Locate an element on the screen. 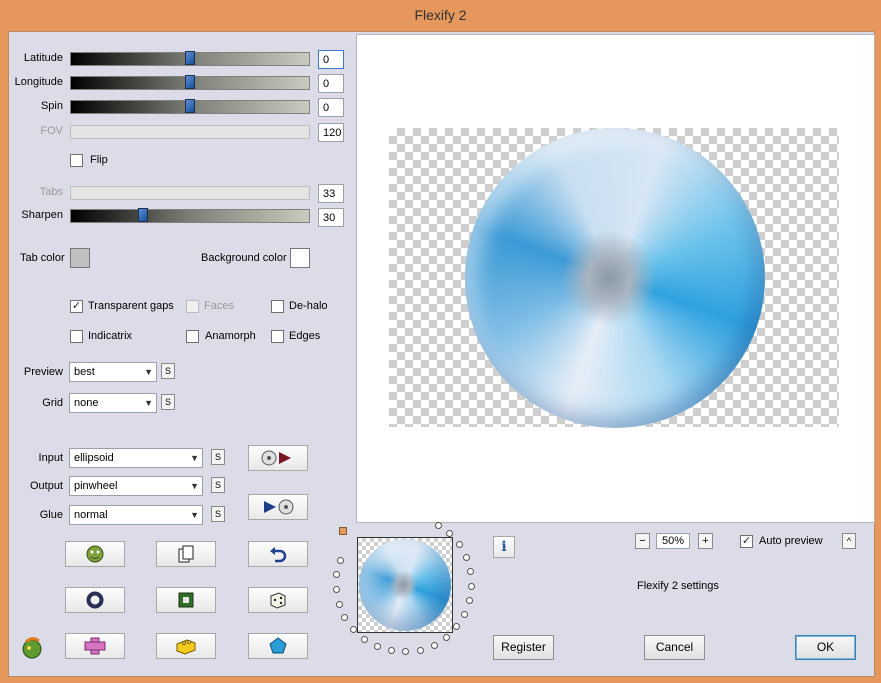 The image size is (881, 683). frame-button is located at coordinates (186, 600).